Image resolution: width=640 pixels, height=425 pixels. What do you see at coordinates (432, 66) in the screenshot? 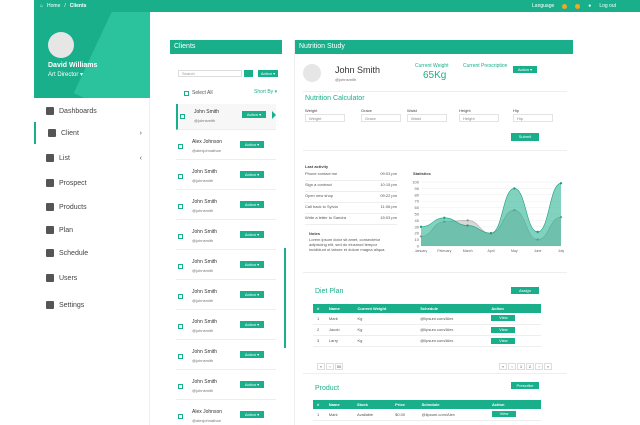
I see `current-weight-label: Current Weight` at bounding box center [432, 66].